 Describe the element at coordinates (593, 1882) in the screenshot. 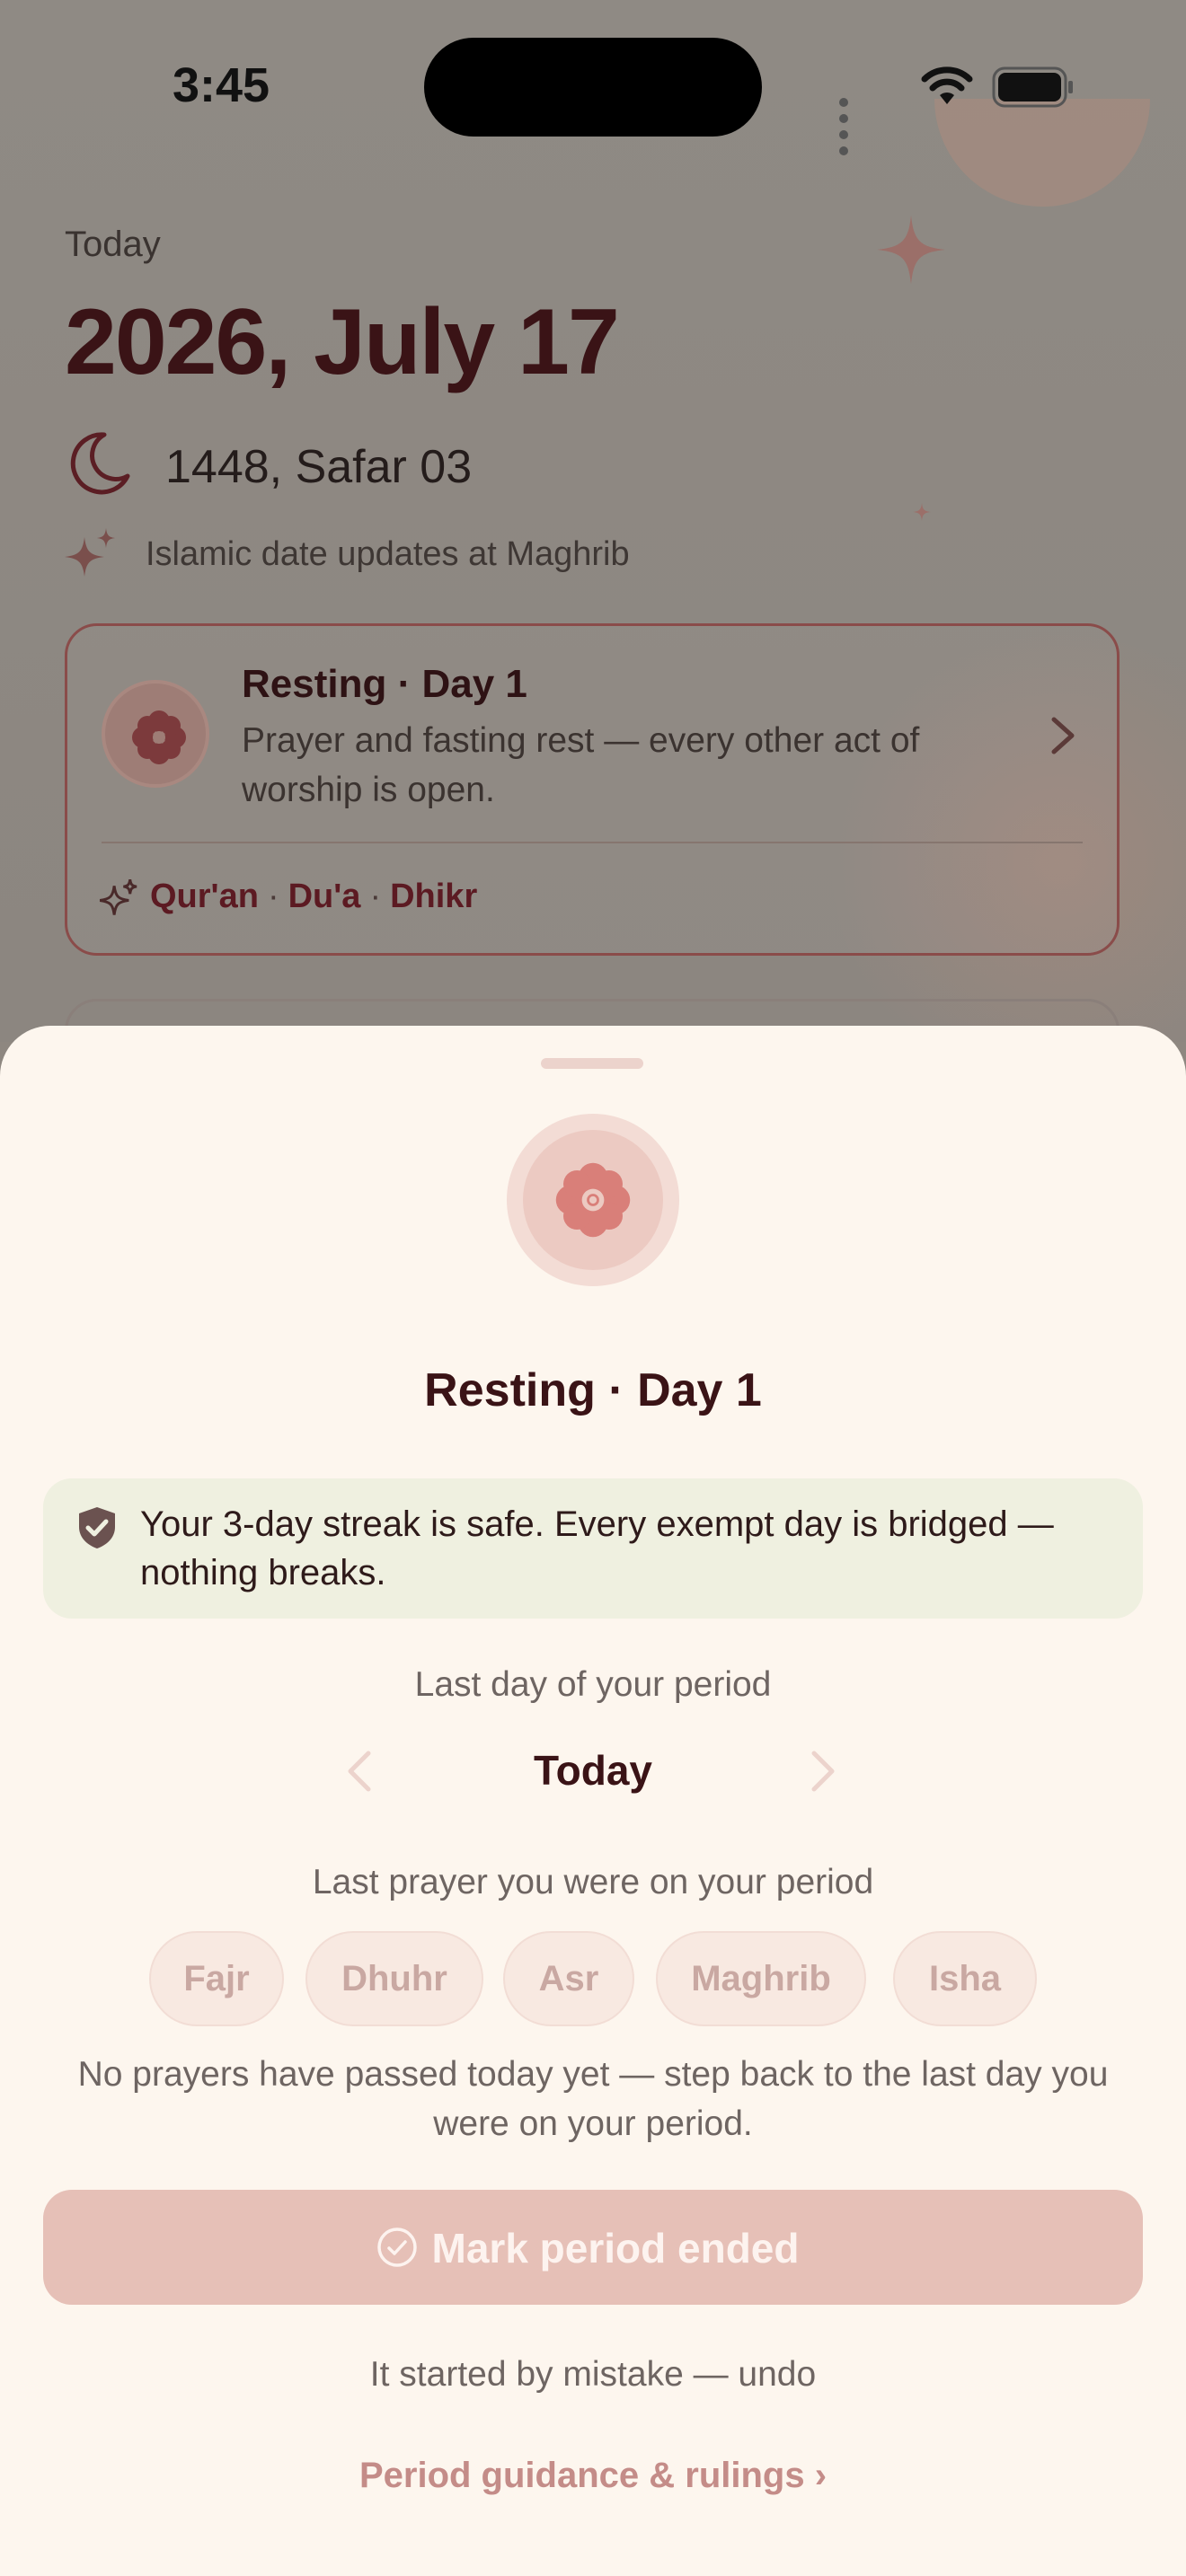

I see `last-prayer-label: Last prayer you were on your period` at that location.